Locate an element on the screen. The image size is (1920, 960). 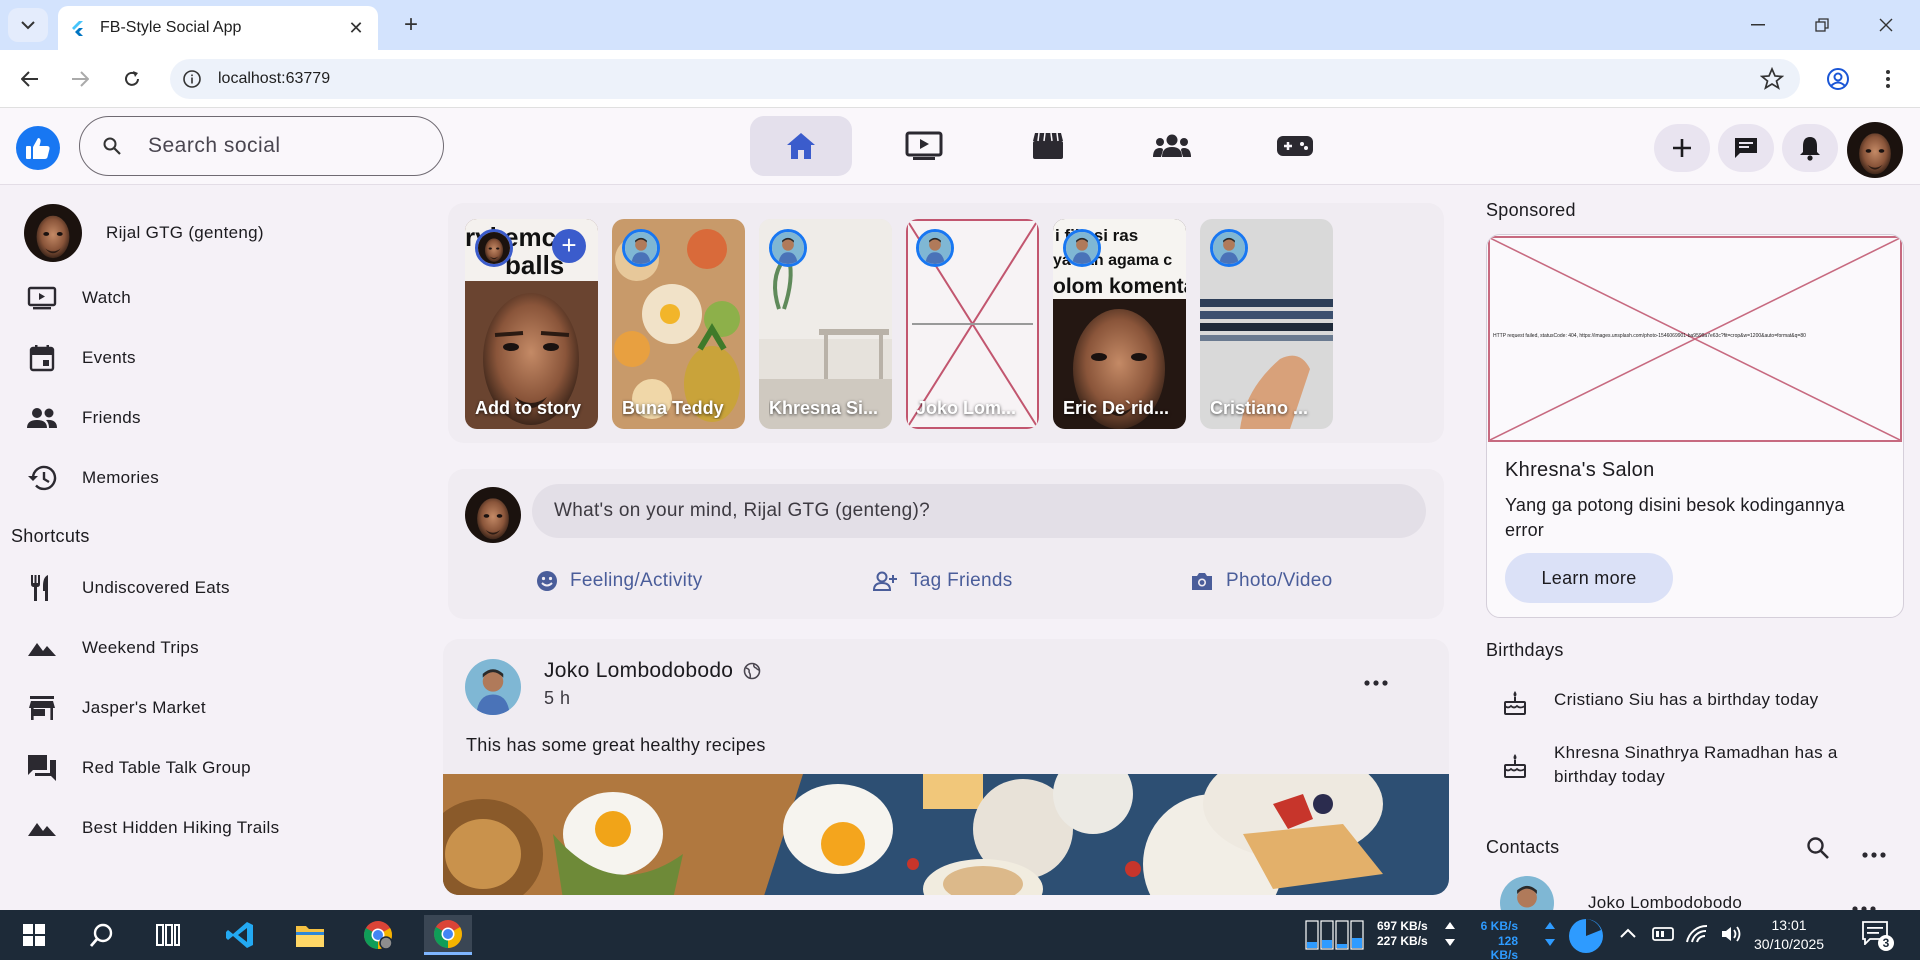
arrow-forward-icon is located at coordinates (80, 79).